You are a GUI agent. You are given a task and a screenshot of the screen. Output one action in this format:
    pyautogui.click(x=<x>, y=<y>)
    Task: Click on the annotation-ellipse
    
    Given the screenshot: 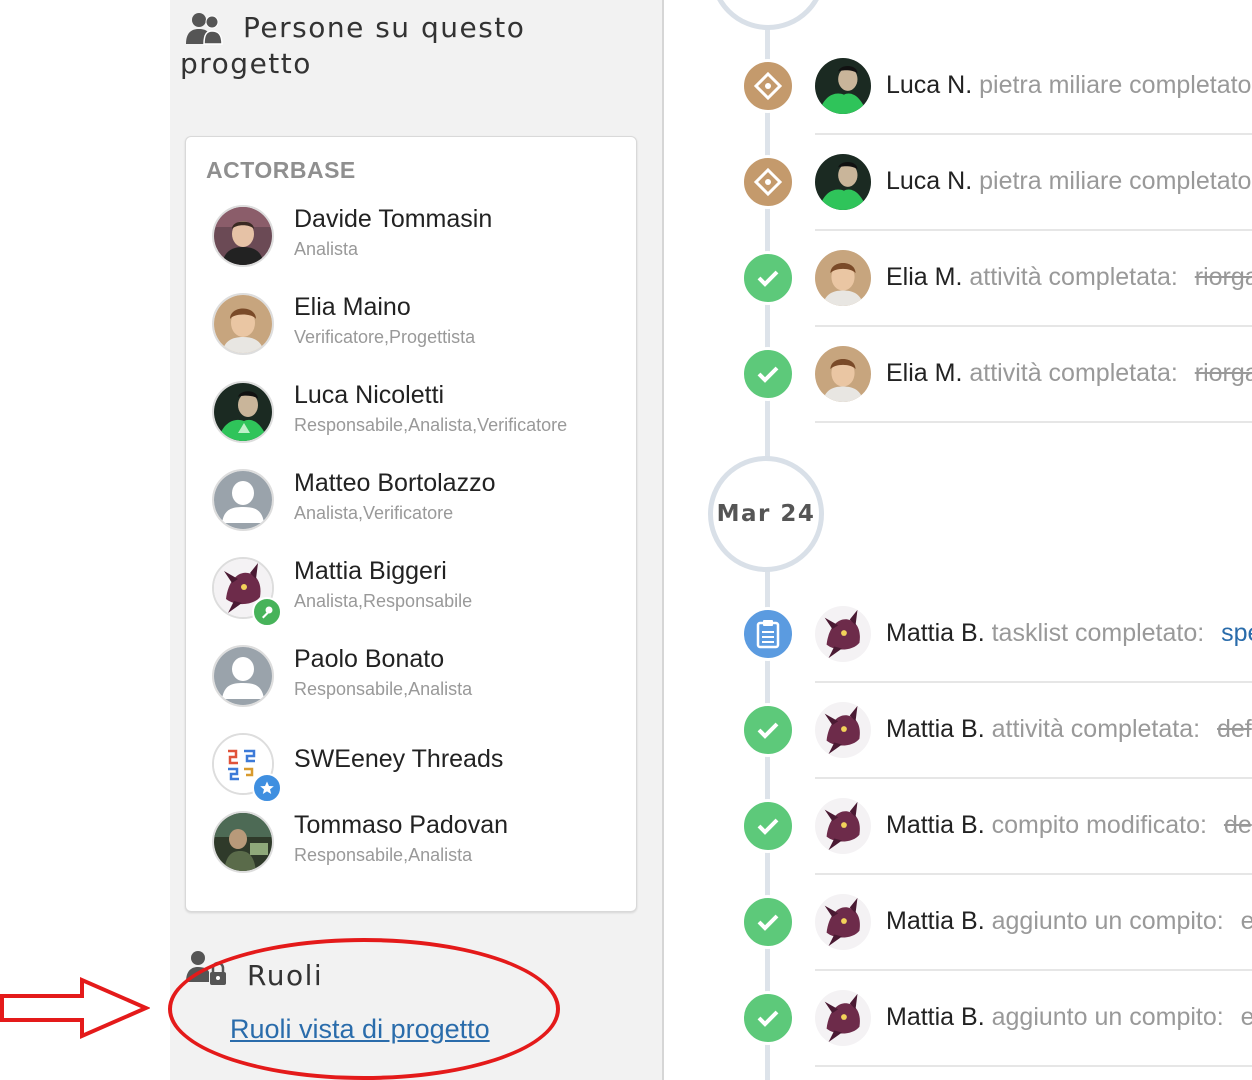 What is the action you would take?
    pyautogui.click(x=364, y=1009)
    